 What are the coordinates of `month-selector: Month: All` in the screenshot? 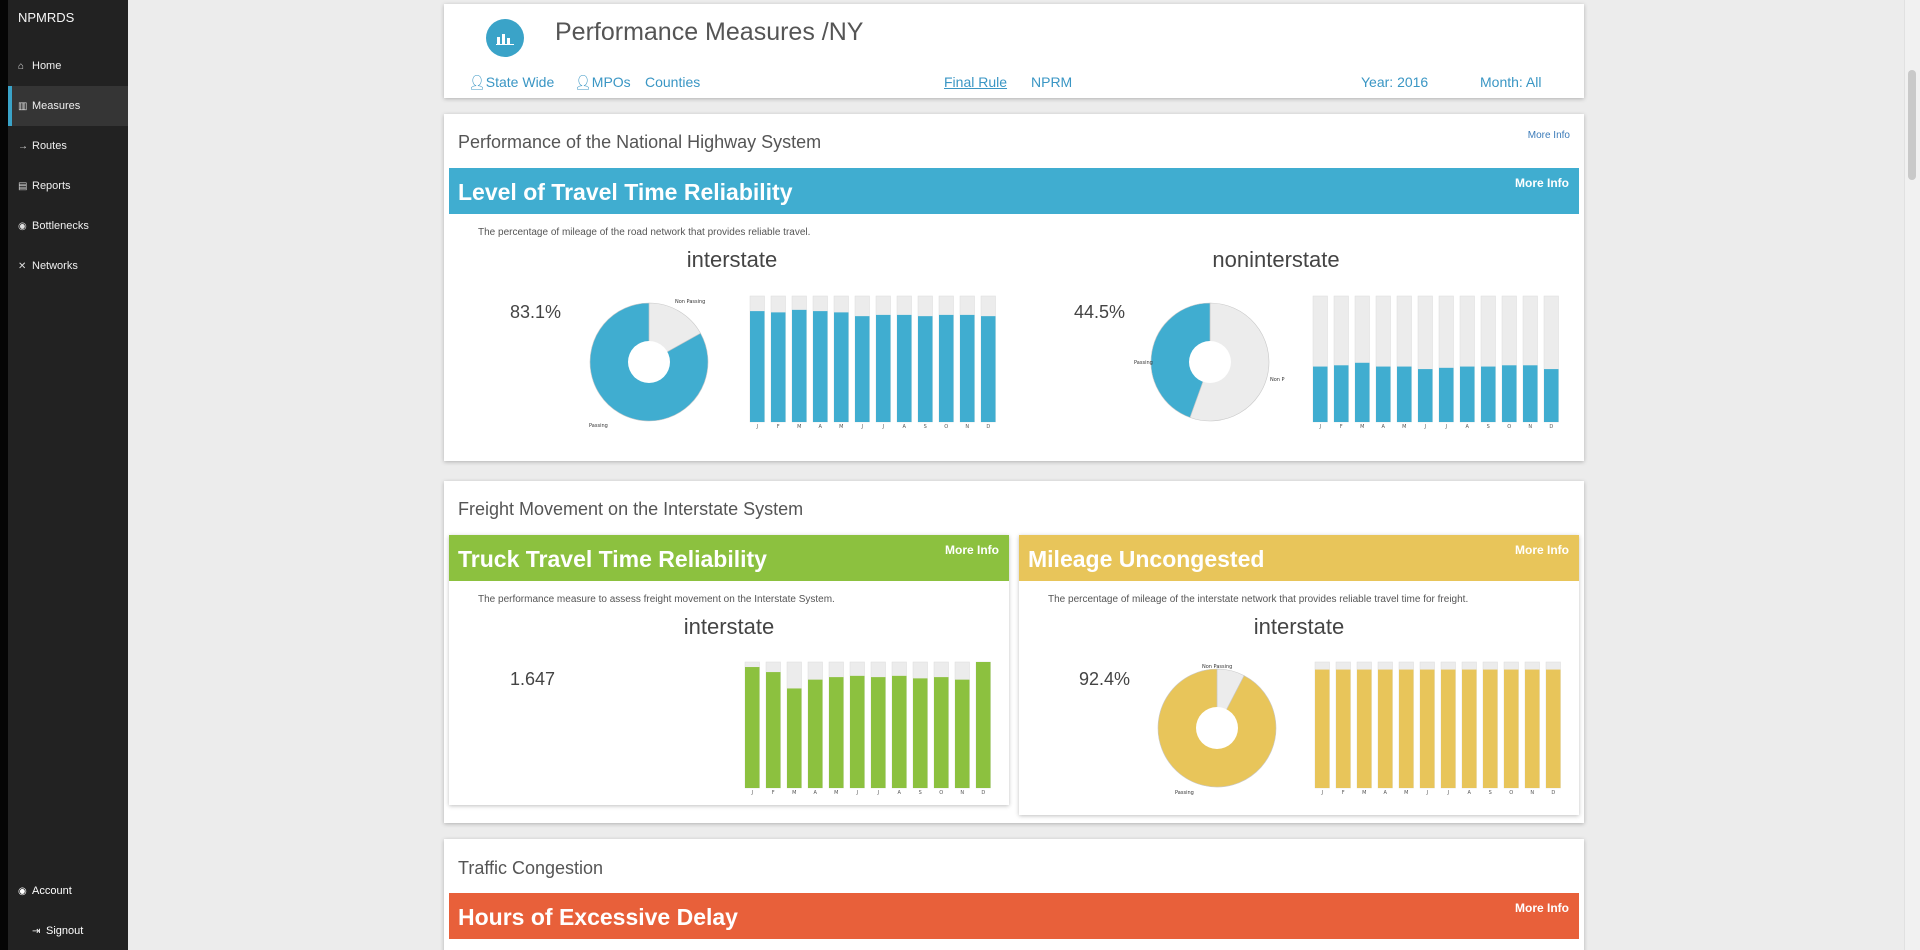 It's located at (1510, 82).